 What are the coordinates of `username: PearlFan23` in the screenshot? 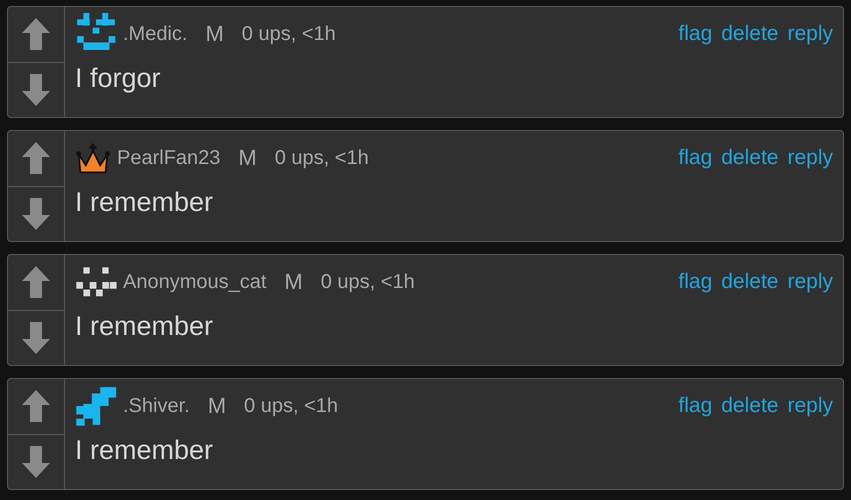 It's located at (168, 158).